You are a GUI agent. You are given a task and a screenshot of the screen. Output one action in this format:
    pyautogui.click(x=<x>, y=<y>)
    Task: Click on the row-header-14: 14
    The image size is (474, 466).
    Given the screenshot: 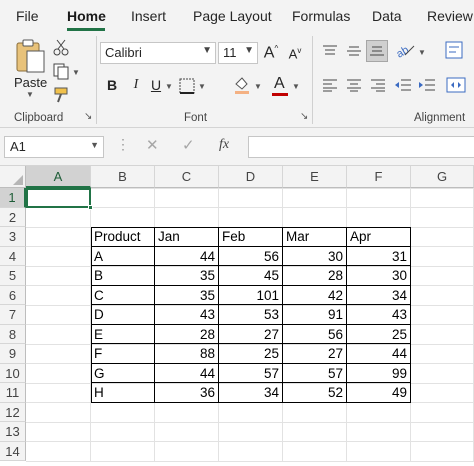 What is the action you would take?
    pyautogui.click(x=13, y=451)
    